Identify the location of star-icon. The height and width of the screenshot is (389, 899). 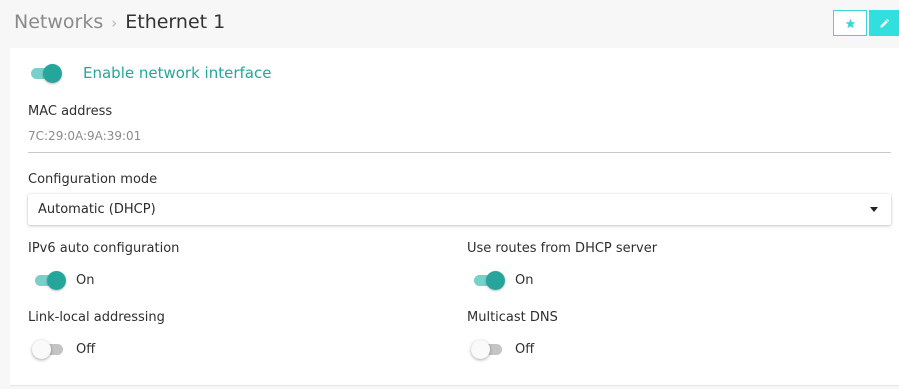
(850, 23).